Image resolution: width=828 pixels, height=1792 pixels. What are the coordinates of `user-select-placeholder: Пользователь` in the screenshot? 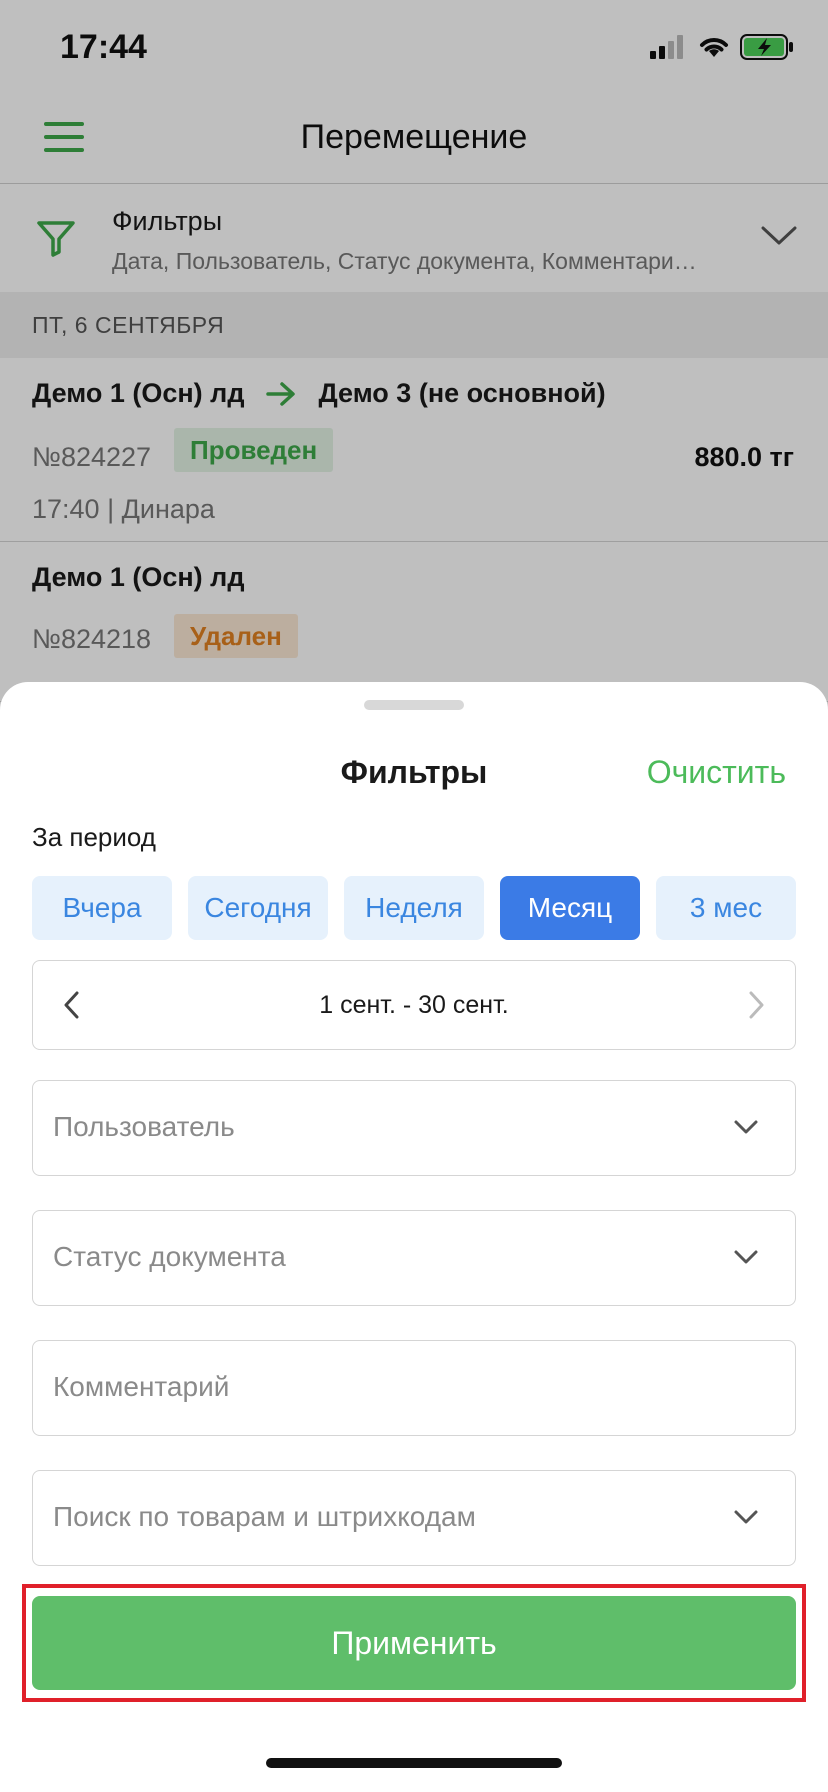 It's located at (144, 1126).